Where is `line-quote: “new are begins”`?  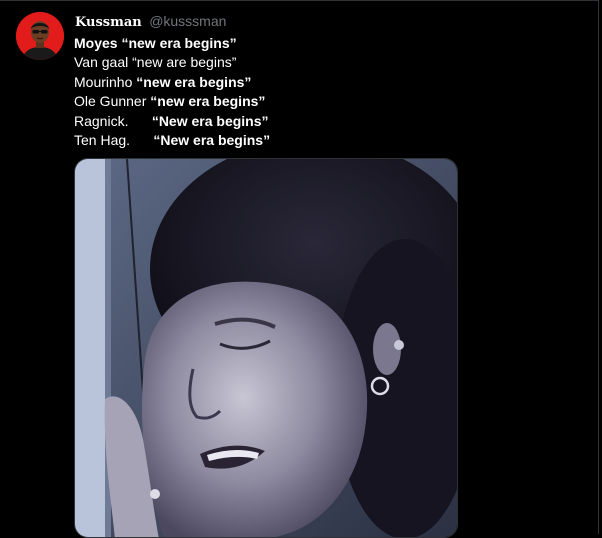 line-quote: “new are begins” is located at coordinates (184, 62).